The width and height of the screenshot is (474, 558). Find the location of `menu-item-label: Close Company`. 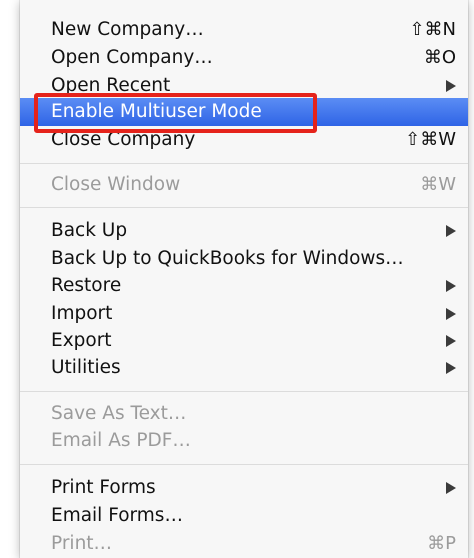

menu-item-label: Close Company is located at coordinates (123, 139).